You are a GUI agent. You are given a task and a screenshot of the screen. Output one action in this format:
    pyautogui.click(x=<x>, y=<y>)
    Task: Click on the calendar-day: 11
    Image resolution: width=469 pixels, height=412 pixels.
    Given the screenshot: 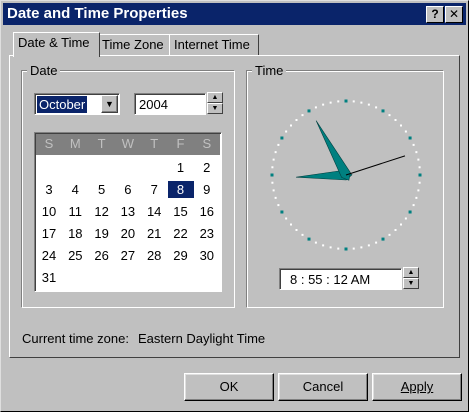 What is the action you would take?
    pyautogui.click(x=75, y=211)
    